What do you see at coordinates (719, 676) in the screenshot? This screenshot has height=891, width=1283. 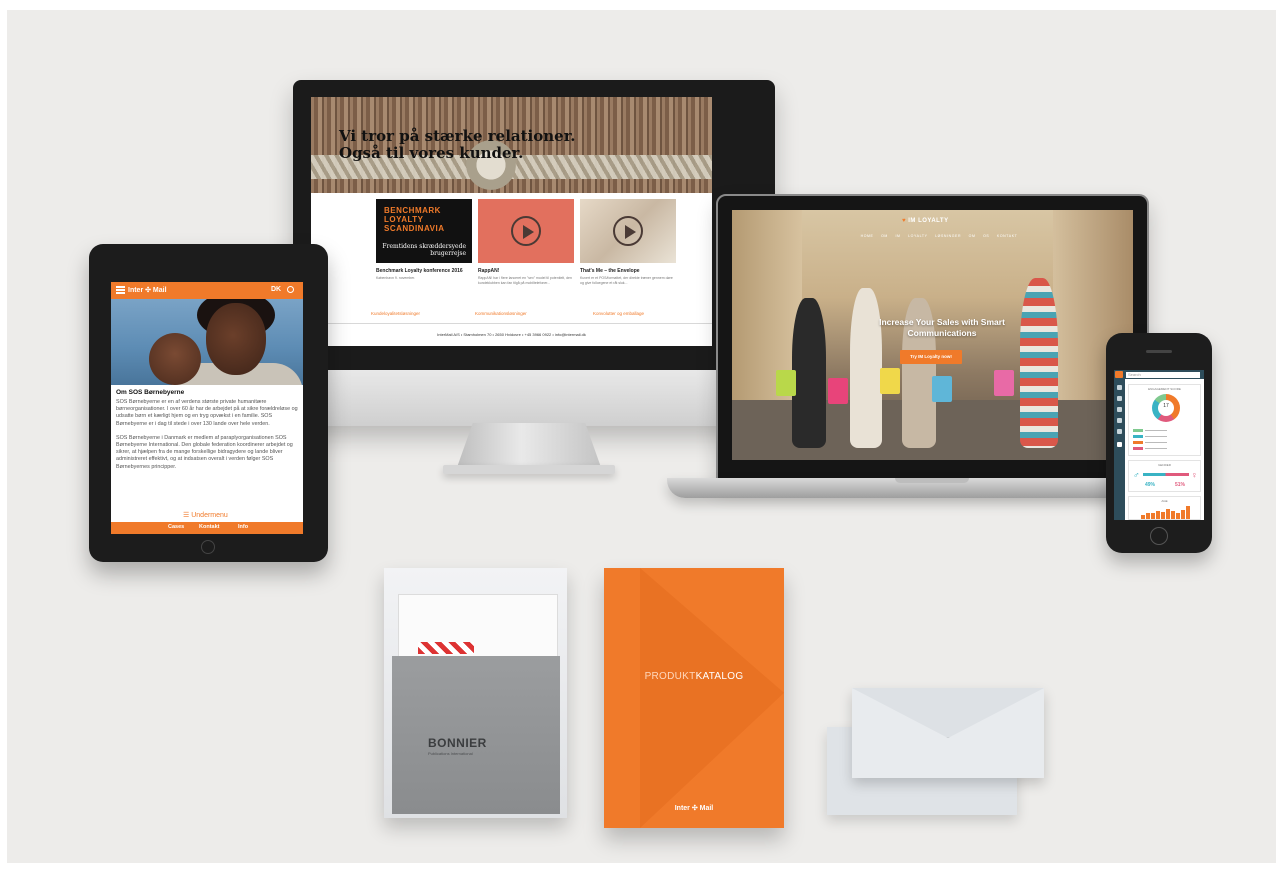 I see `catalog-title-b: KATALOG` at bounding box center [719, 676].